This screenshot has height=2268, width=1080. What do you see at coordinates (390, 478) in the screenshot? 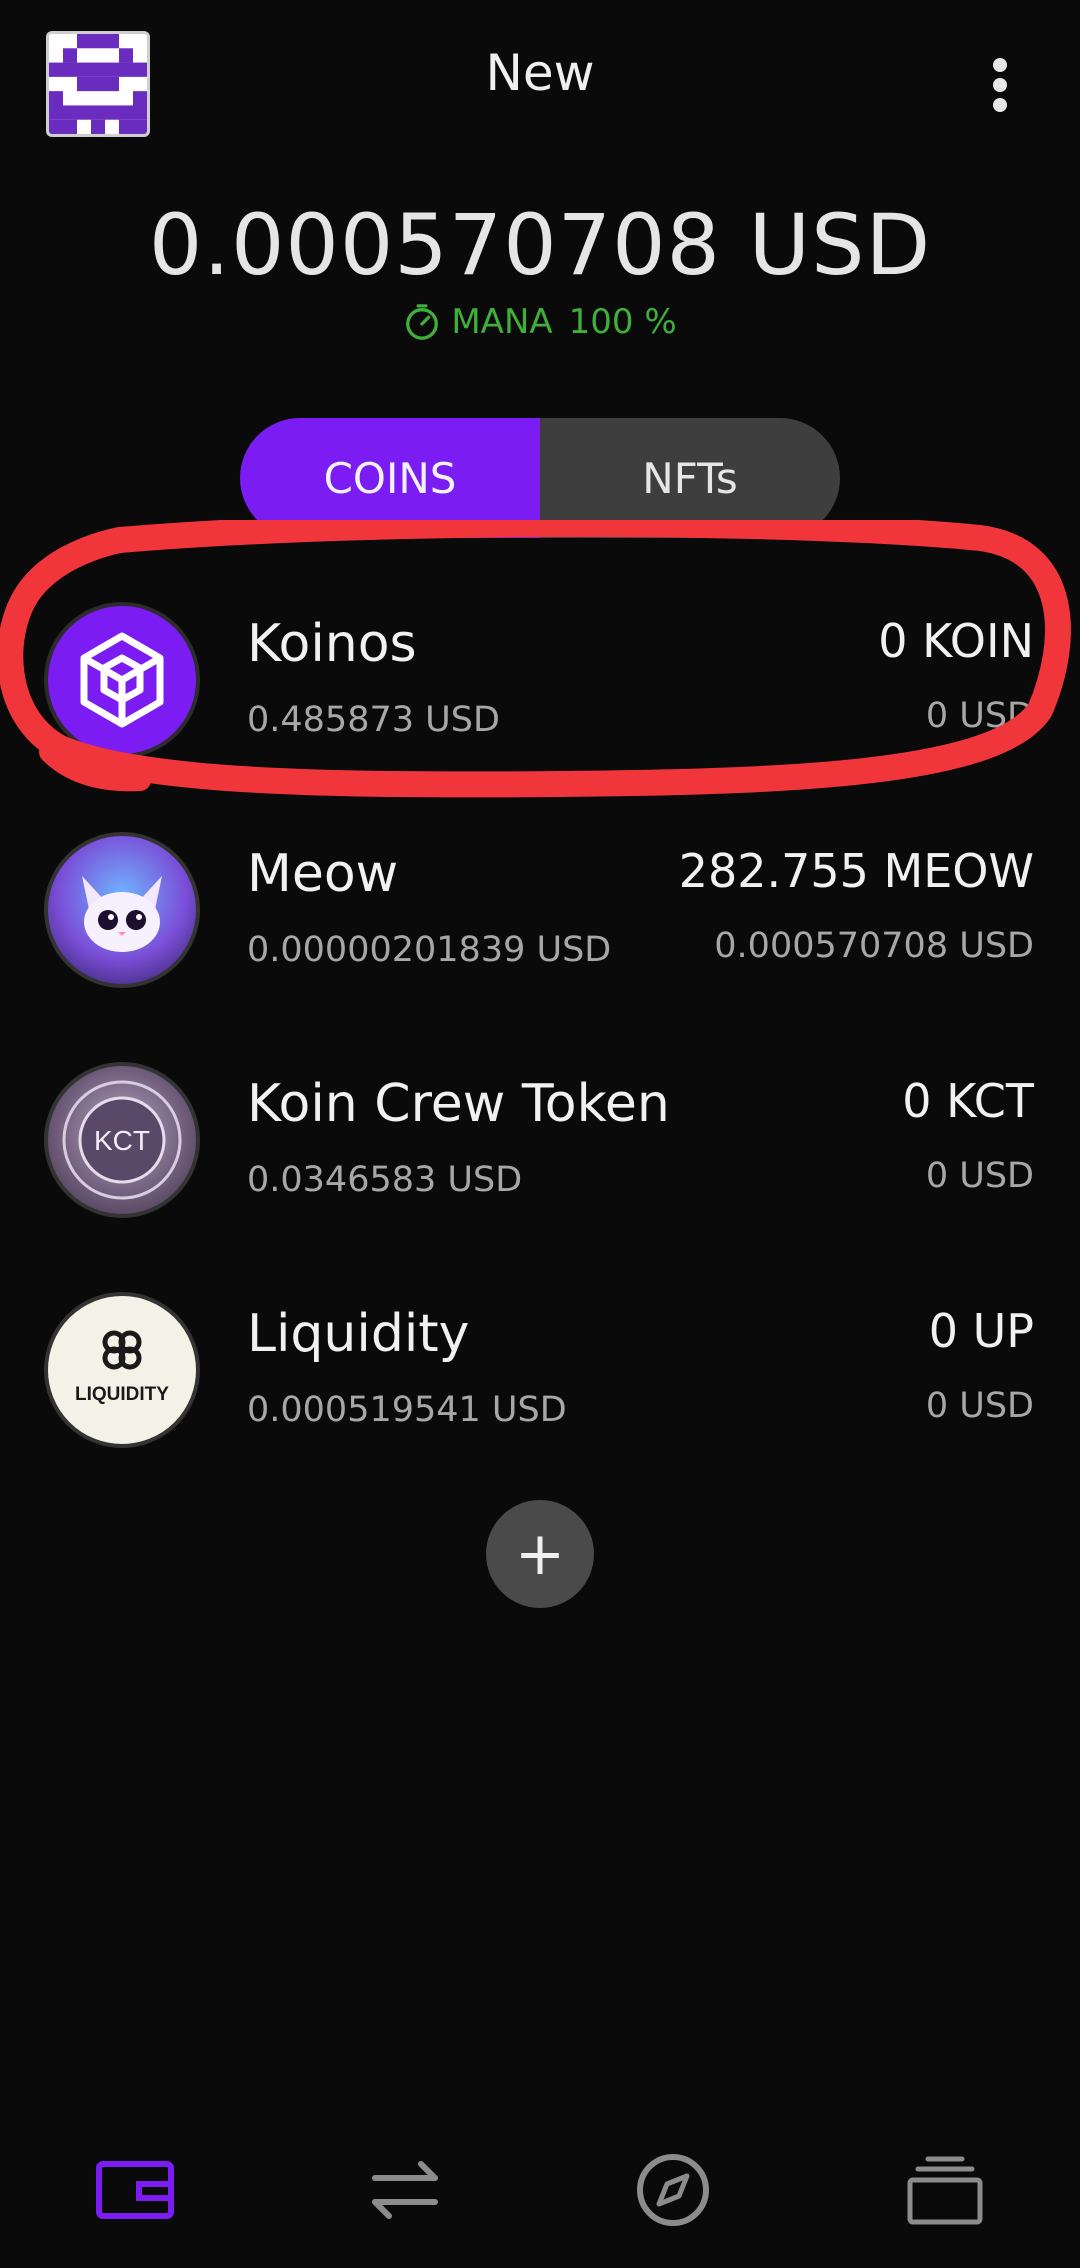
I see `tab-coins: COINS` at bounding box center [390, 478].